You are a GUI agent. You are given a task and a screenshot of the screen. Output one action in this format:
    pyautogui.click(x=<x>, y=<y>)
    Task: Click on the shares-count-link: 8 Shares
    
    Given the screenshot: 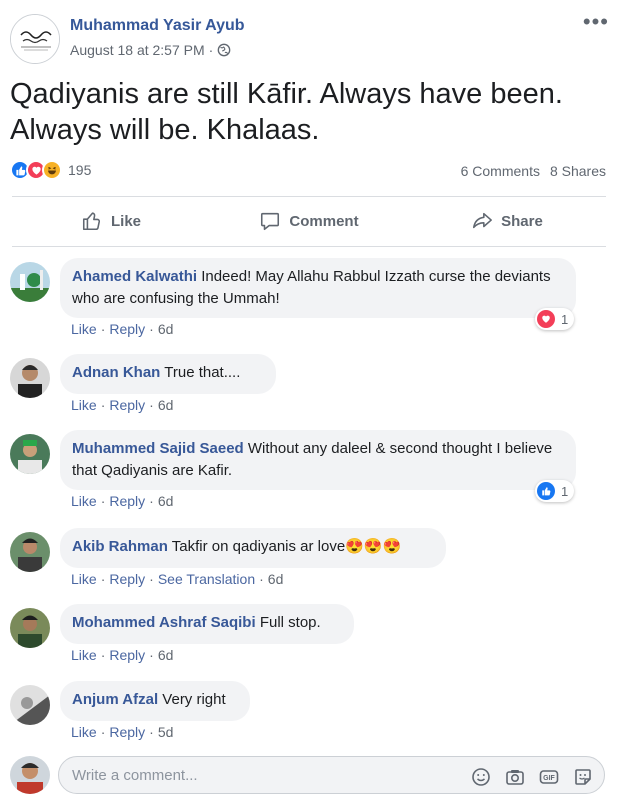 What is the action you would take?
    pyautogui.click(x=578, y=171)
    